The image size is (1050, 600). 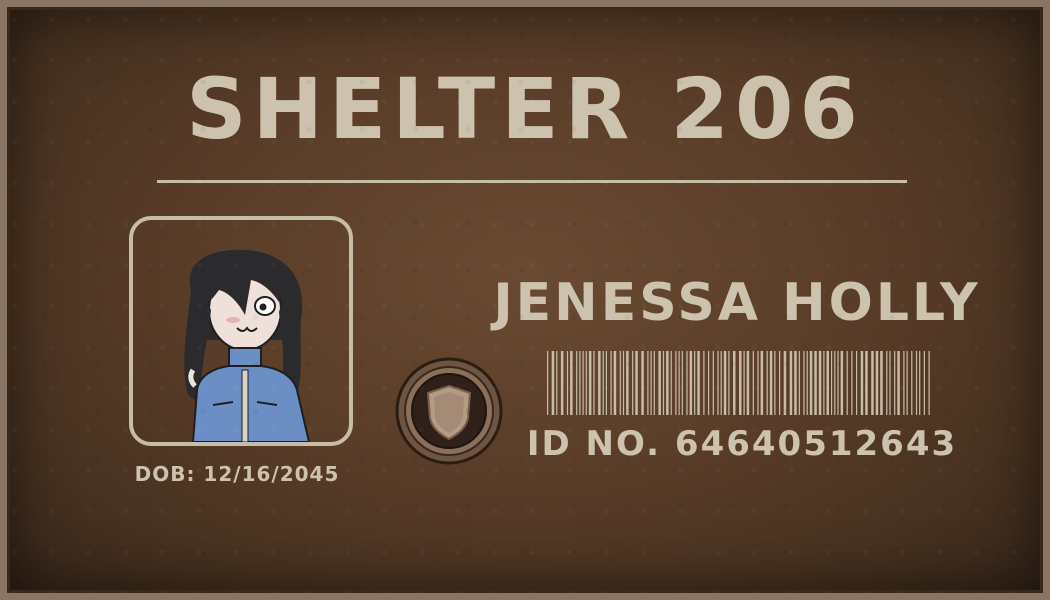 What do you see at coordinates (532, 181) in the screenshot?
I see `title-divider` at bounding box center [532, 181].